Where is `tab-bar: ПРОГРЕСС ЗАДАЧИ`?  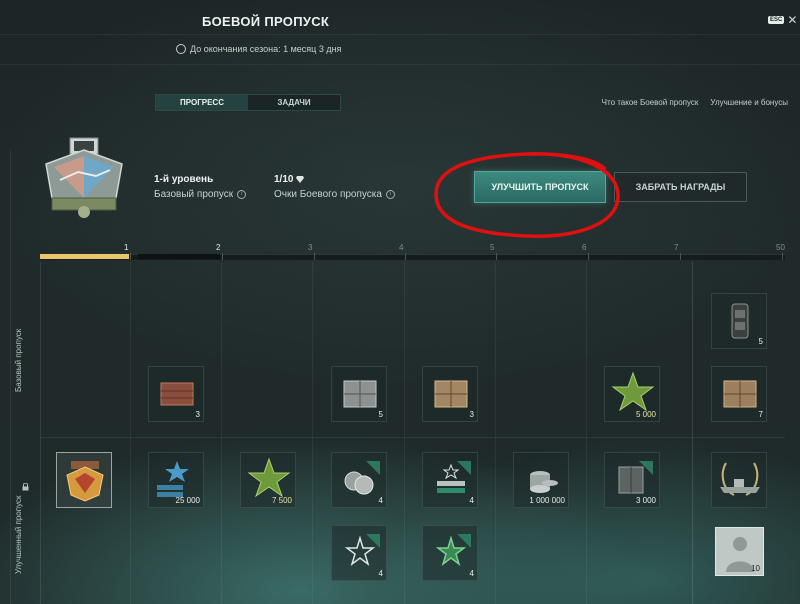 tab-bar: ПРОГРЕСС ЗАДАЧИ is located at coordinates (248, 102).